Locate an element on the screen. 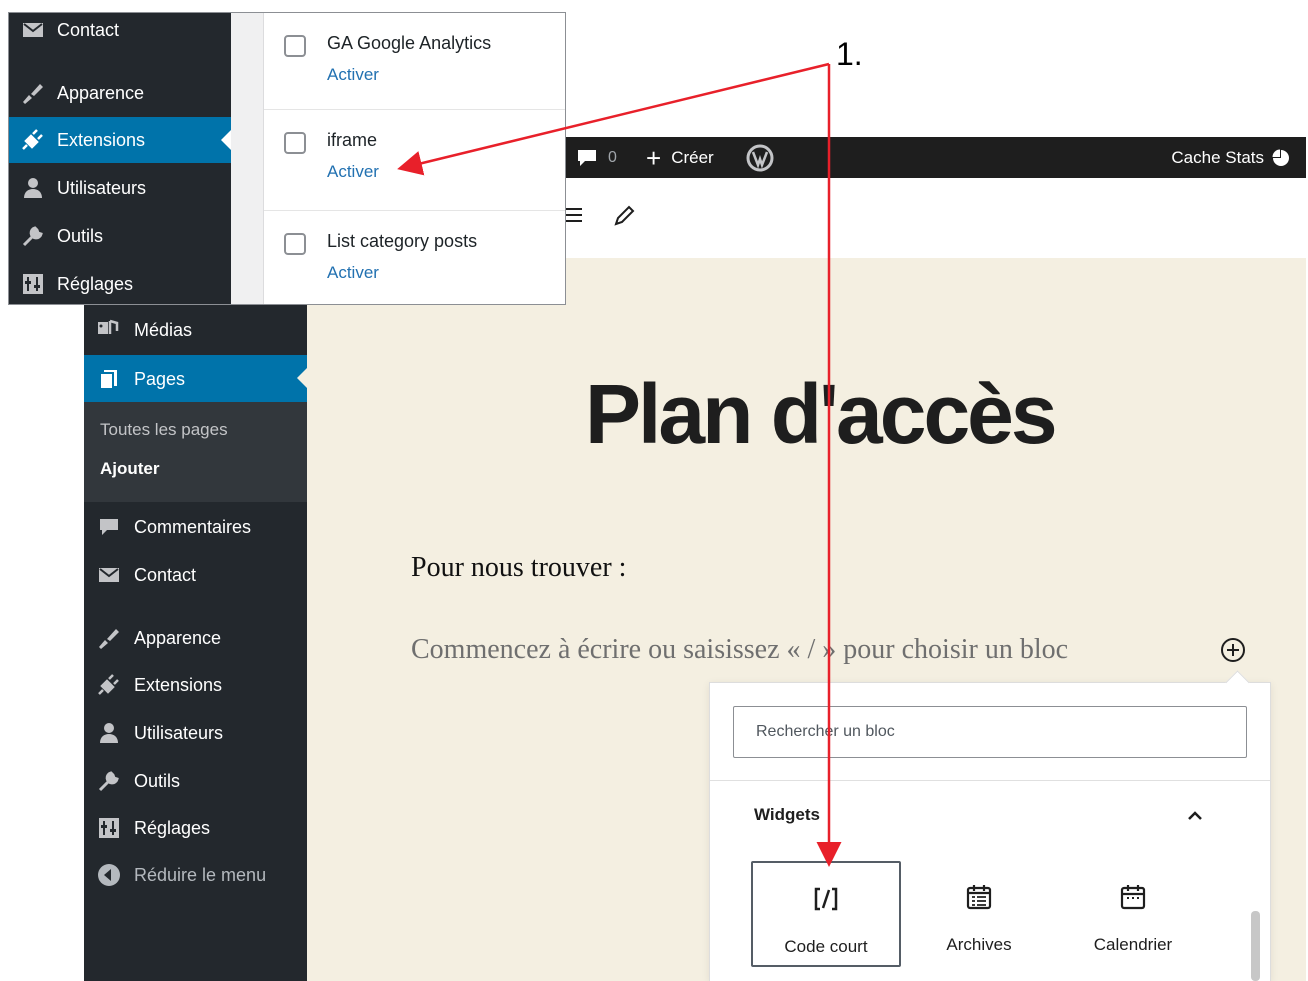  inserter-scrollbar is located at coordinates (1255, 946).